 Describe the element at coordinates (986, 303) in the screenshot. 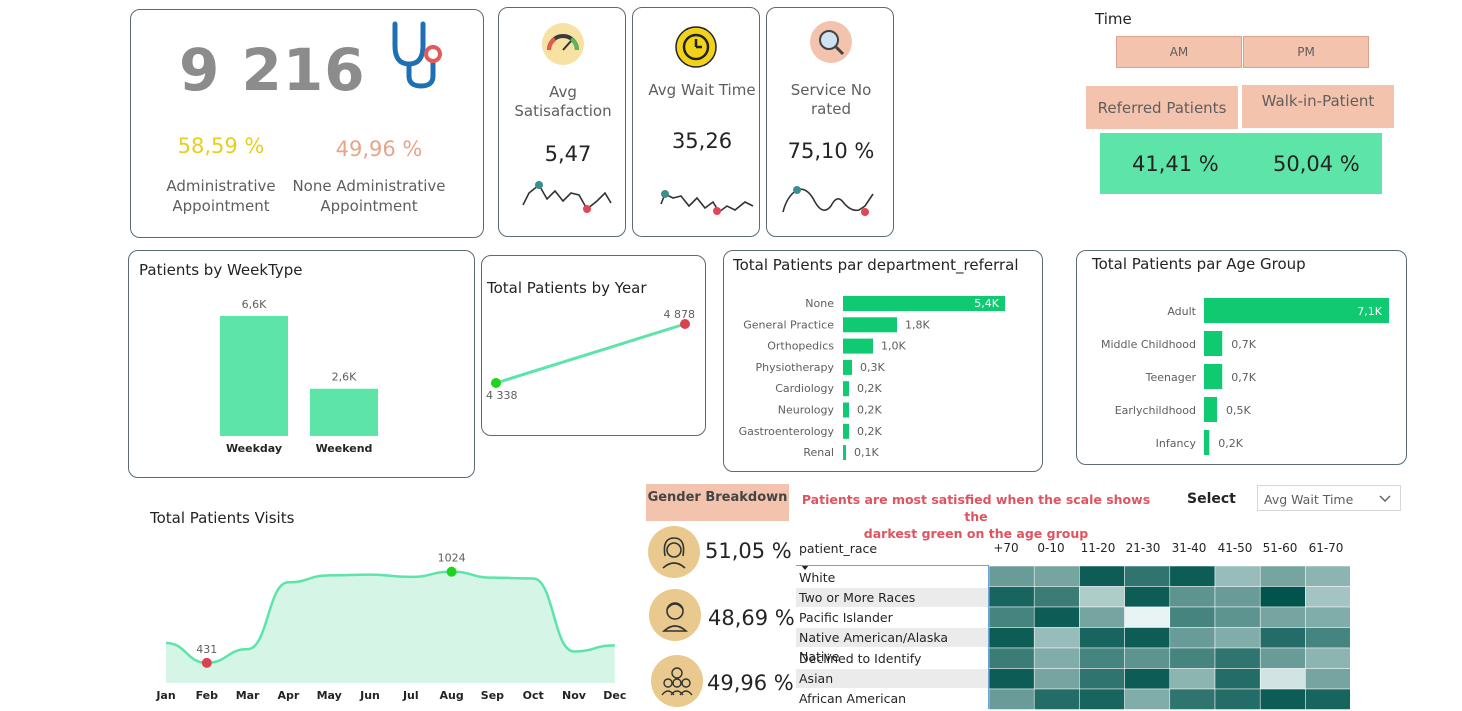

I see `department-data-label: 5,4K` at that location.